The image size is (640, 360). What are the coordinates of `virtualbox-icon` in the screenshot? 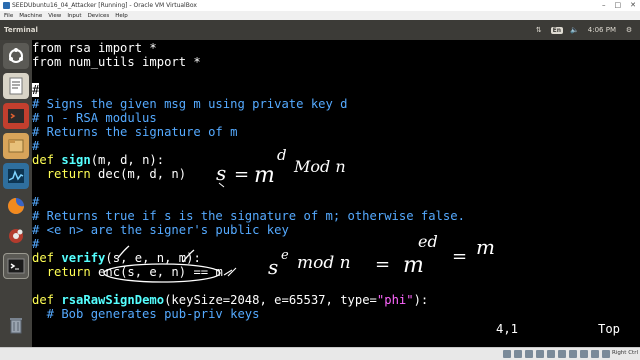 It's located at (6, 5).